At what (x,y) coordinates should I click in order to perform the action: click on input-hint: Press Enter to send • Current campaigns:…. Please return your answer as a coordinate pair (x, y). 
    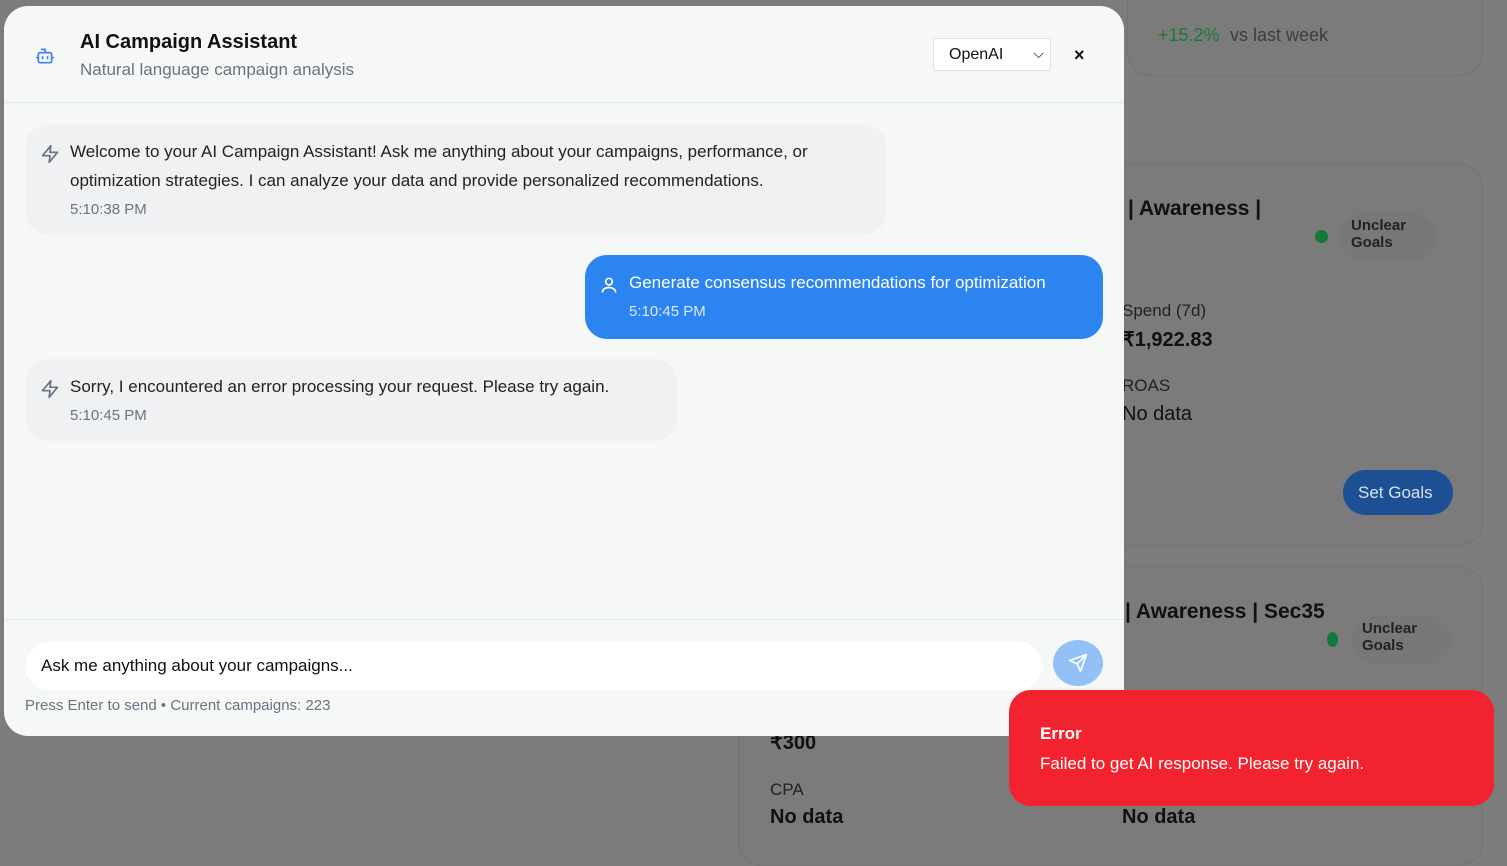
    Looking at the image, I should click on (178, 705).